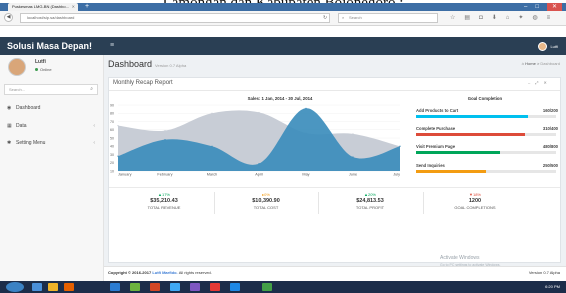  Describe the element at coordinates (550, 110) in the screenshot. I see `goal-value: 160/200` at that location.